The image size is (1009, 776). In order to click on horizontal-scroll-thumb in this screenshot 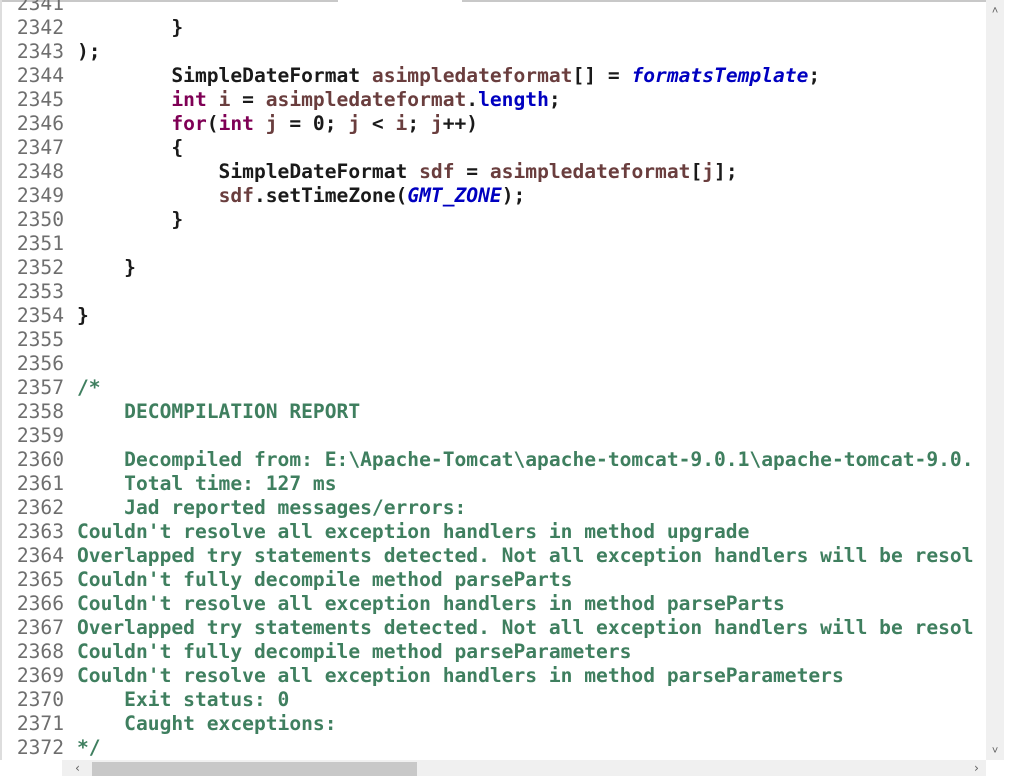, I will do `click(254, 769)`.